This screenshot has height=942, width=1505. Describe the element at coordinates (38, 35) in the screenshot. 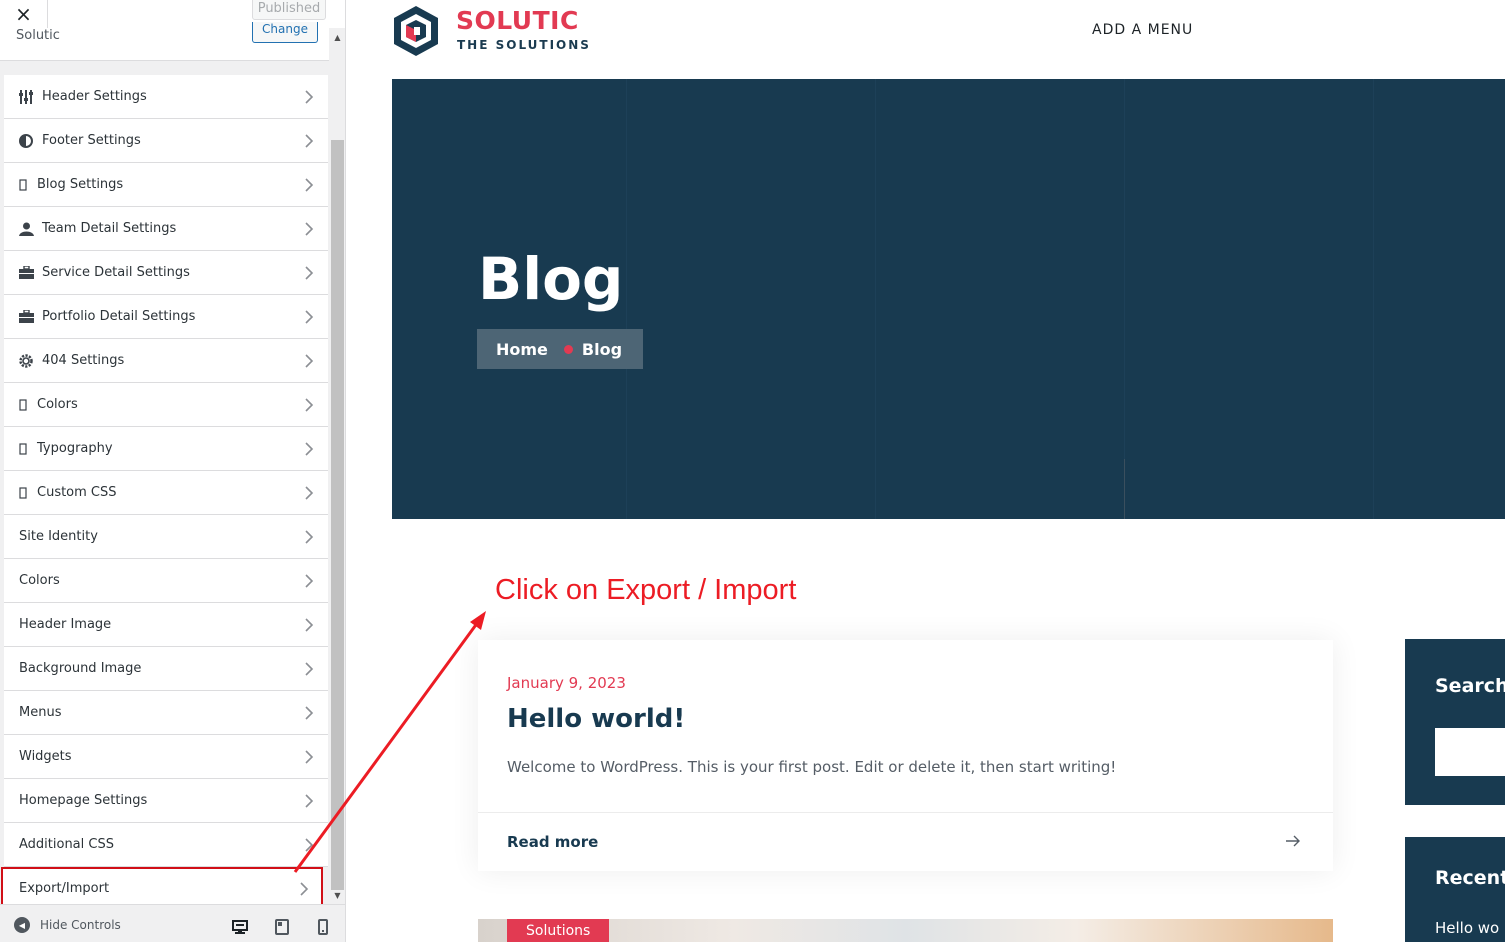

I see `active-theme-name: Solutic` at that location.